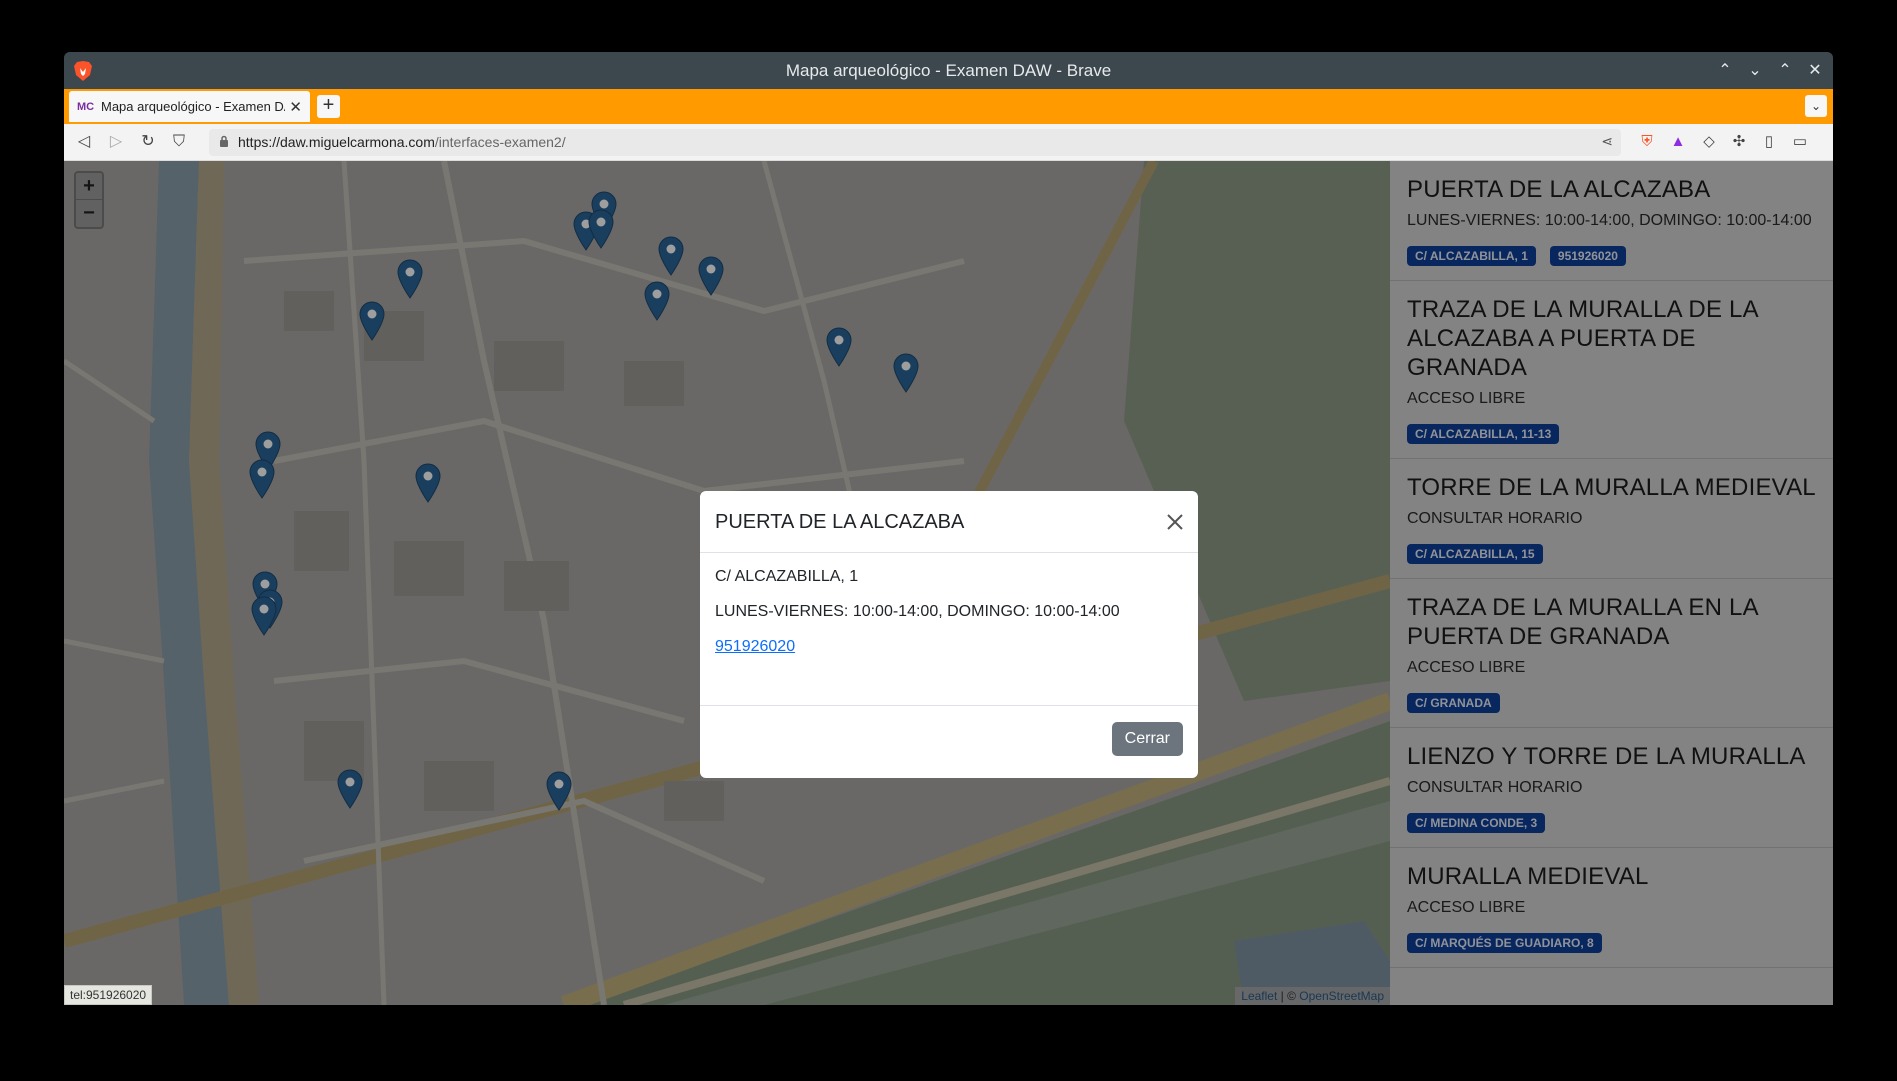  Describe the element at coordinates (1607, 141) in the screenshot. I see `share-icon: ⋖` at that location.